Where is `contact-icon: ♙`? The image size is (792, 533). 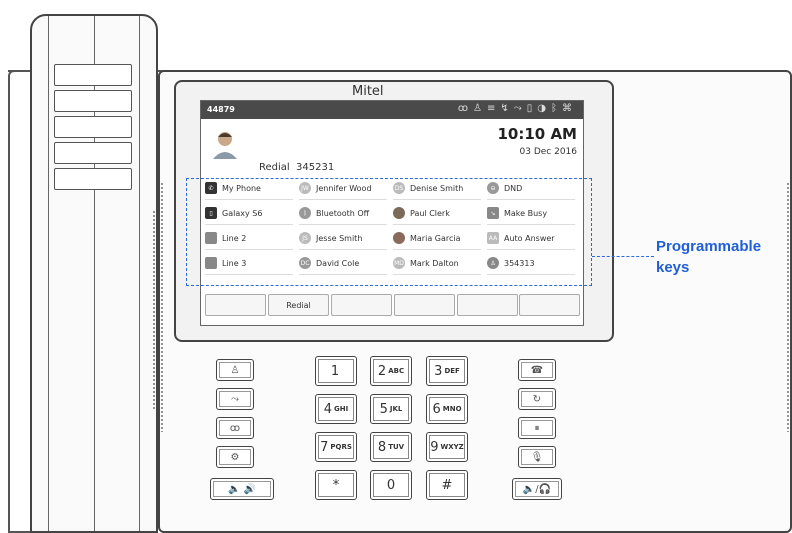
contact-icon: ♙ is located at coordinates (480, 108).